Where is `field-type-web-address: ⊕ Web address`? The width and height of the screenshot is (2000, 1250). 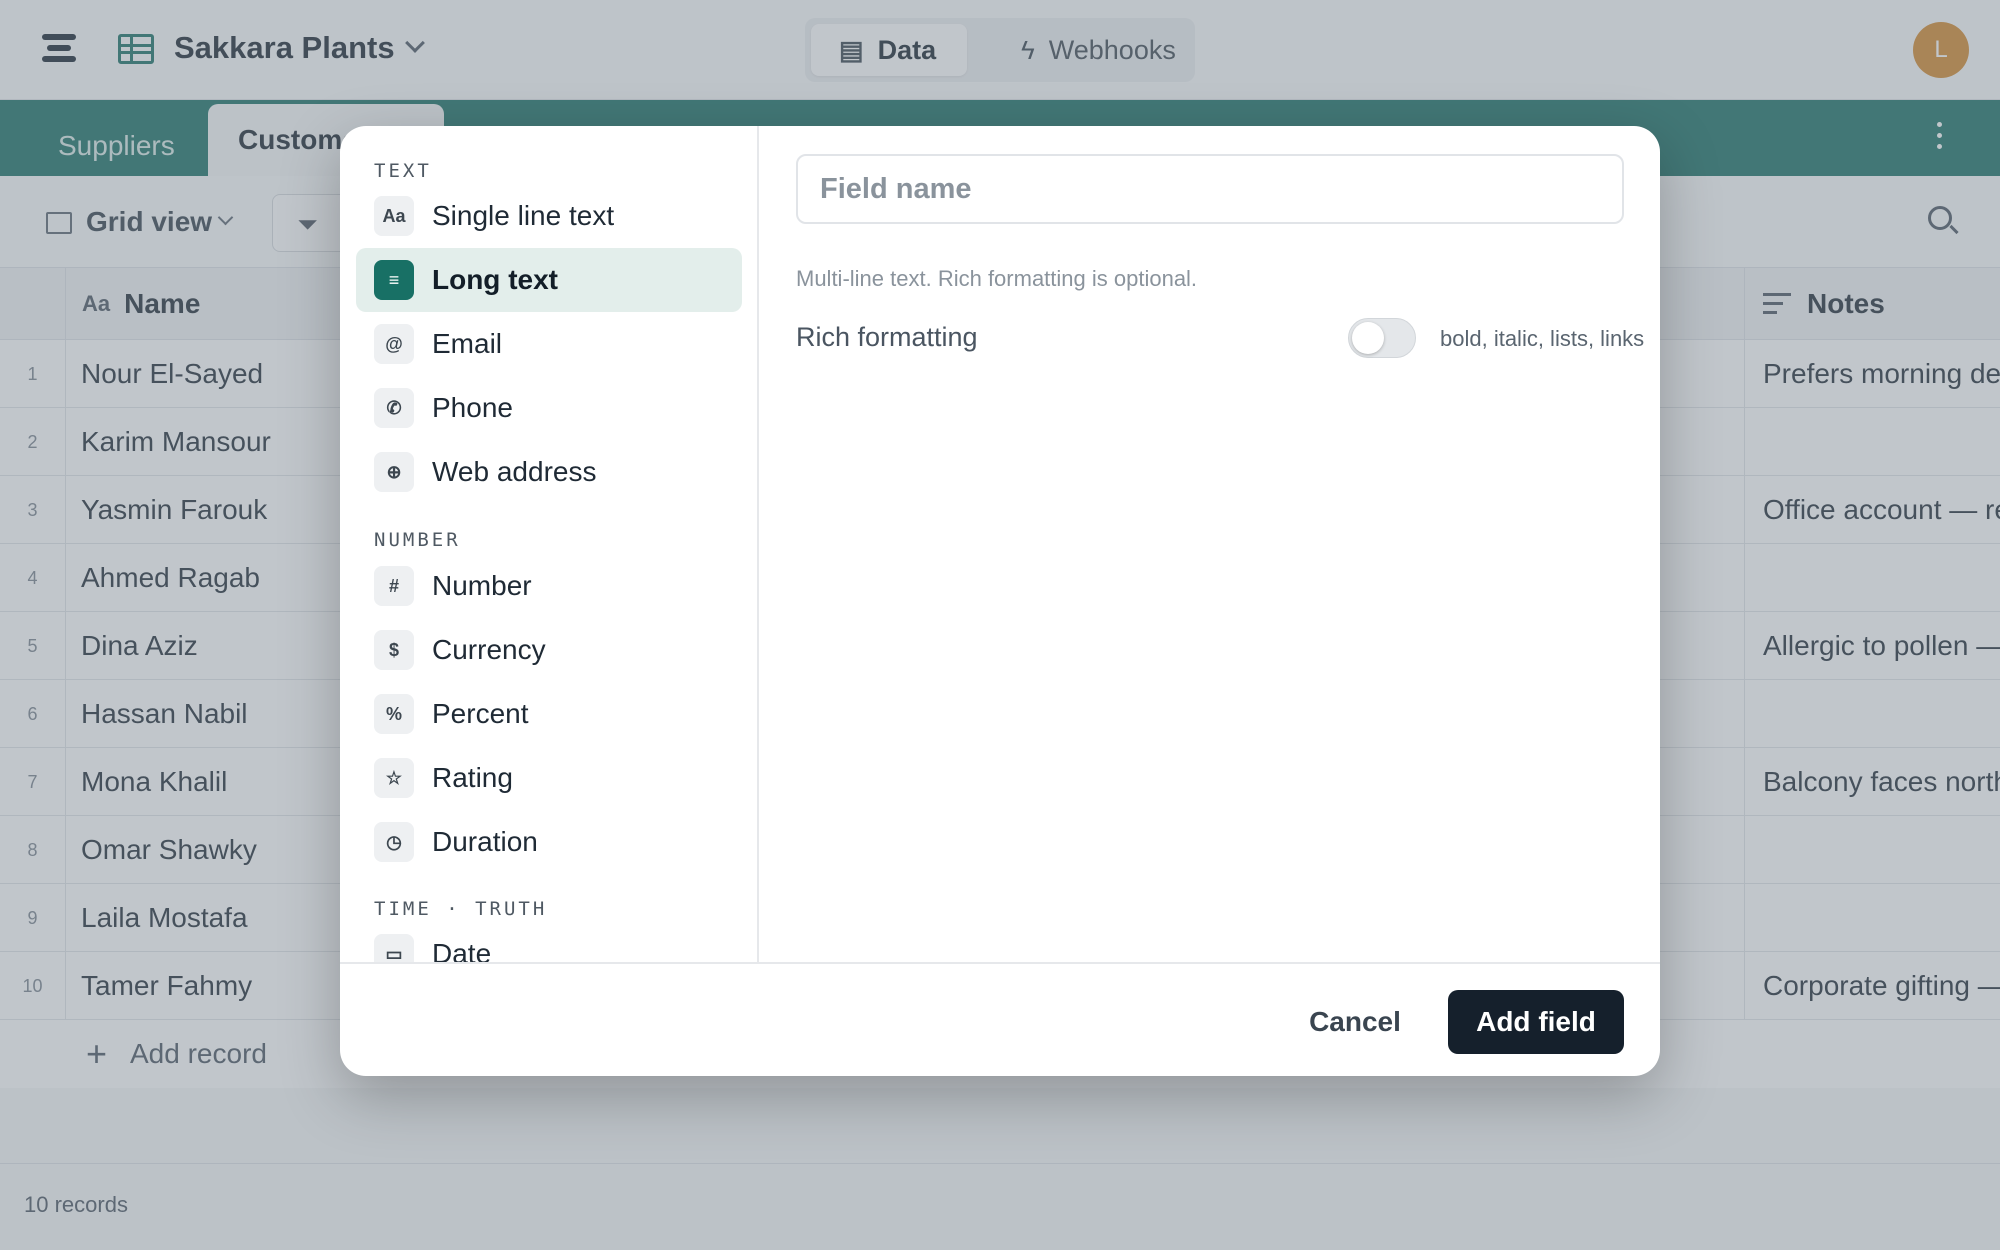
field-type-web-address: ⊕ Web address is located at coordinates (549, 472).